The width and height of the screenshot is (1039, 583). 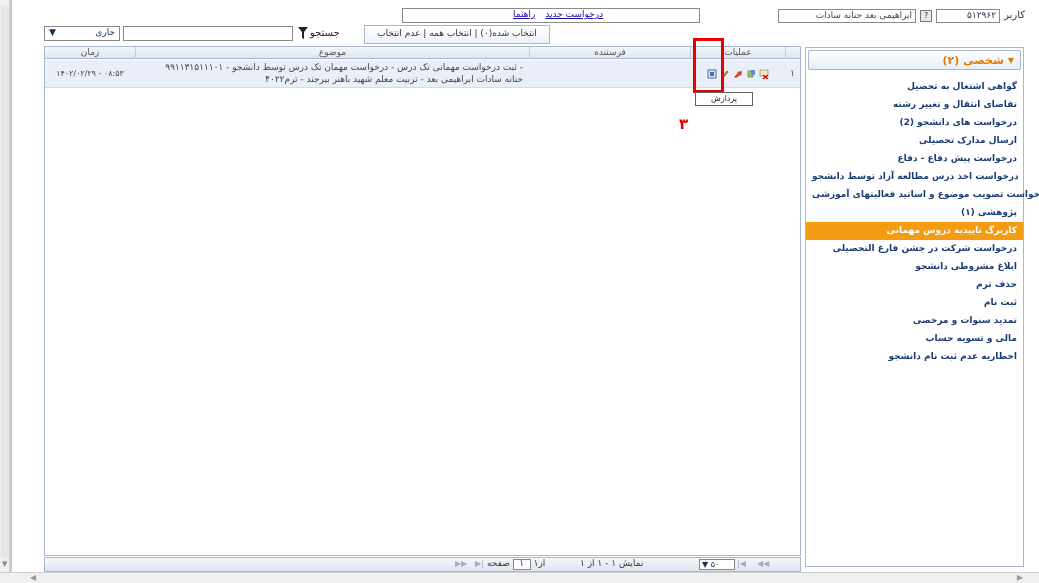 I want to click on sidebar-item: پژوهشی (۱), so click(x=914, y=213).